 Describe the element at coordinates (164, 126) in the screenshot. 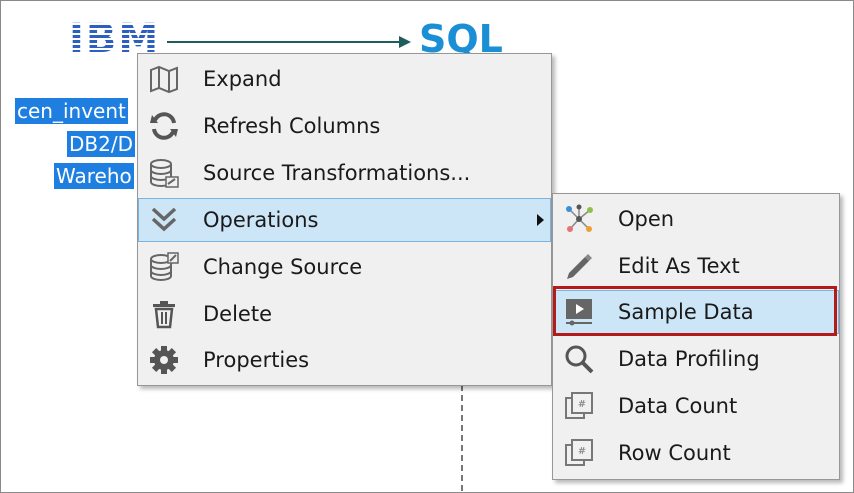

I see `refresh-icon` at that location.